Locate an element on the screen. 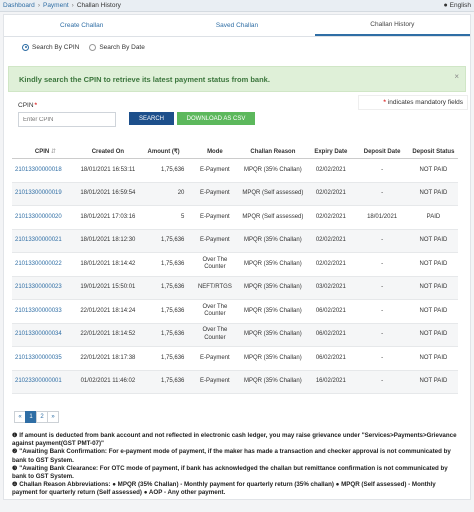 This screenshot has width=474, height=512. cell-created-on: 18/01/2021 17:03:16 is located at coordinates (108, 216).